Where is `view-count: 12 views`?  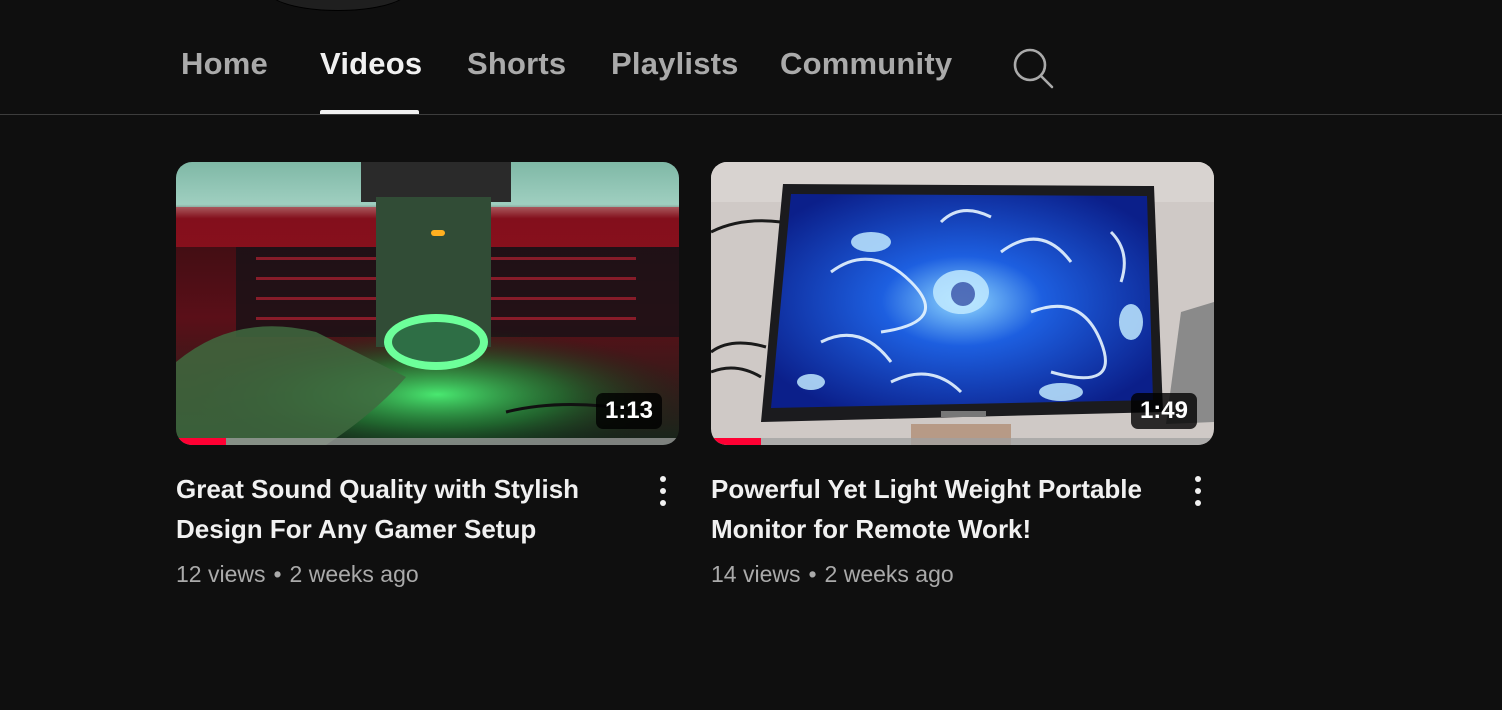
view-count: 12 views is located at coordinates (221, 574).